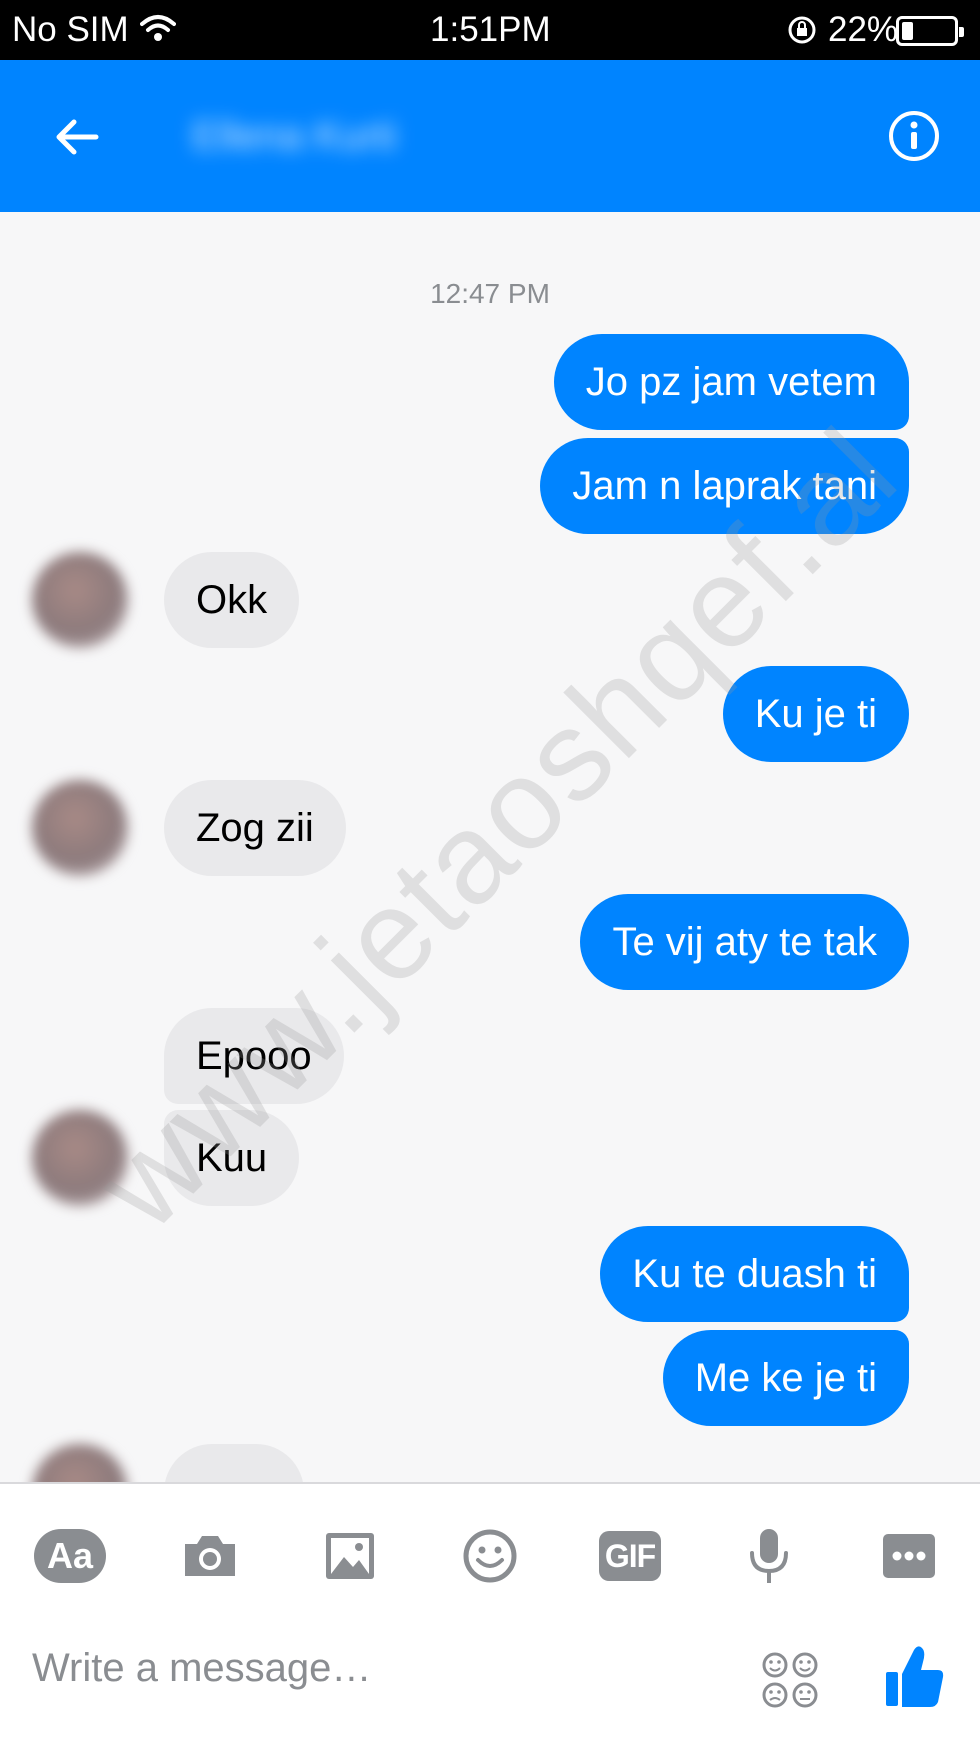 Image resolution: width=980 pixels, height=1742 pixels. Describe the element at coordinates (490, 1613) in the screenshot. I see `composer-toolbar: Aa GIF` at that location.